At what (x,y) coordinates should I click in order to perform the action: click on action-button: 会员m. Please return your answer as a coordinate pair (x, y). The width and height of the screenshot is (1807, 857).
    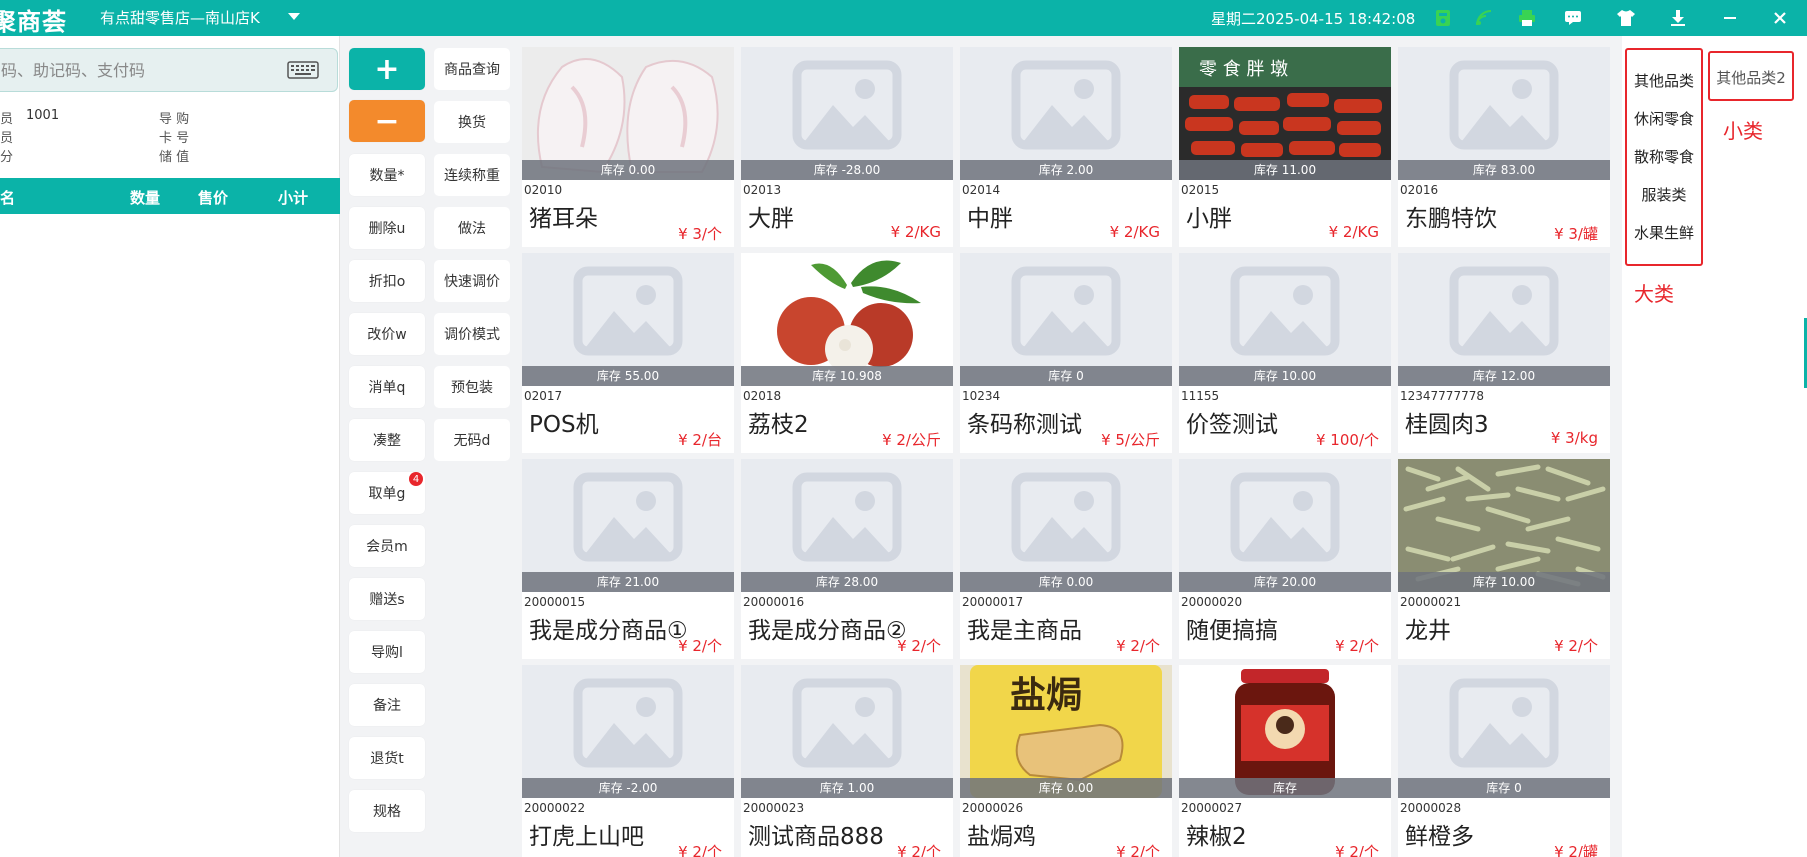
    Looking at the image, I should click on (387, 546).